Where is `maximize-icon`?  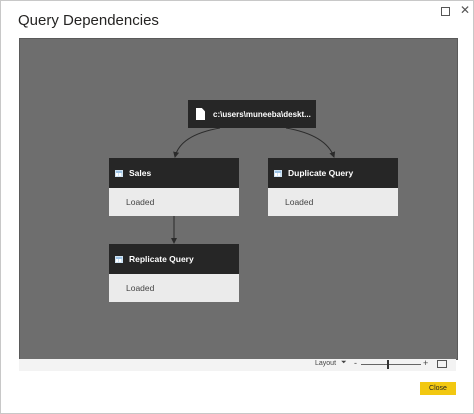 maximize-icon is located at coordinates (445, 11).